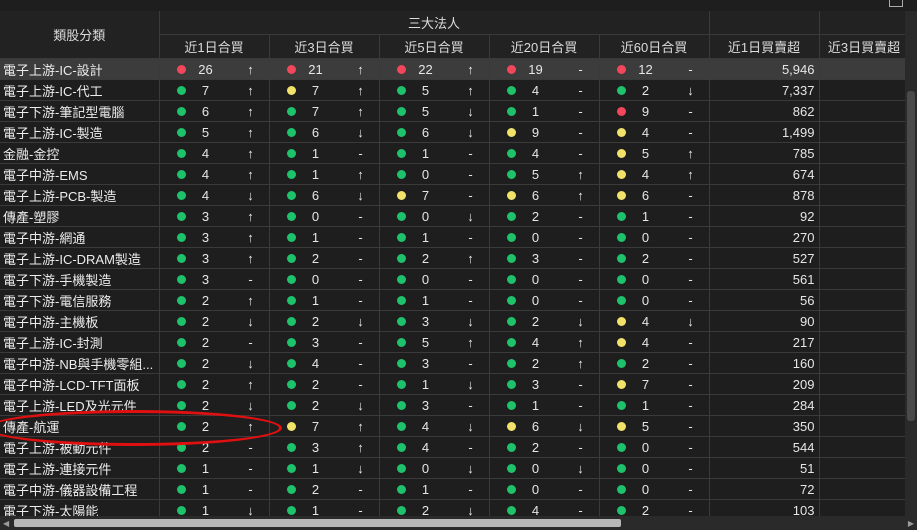 The width and height of the screenshot is (917, 530). What do you see at coordinates (654, 46) in the screenshot?
I see `column-header-60d: 近60日合買` at bounding box center [654, 46].